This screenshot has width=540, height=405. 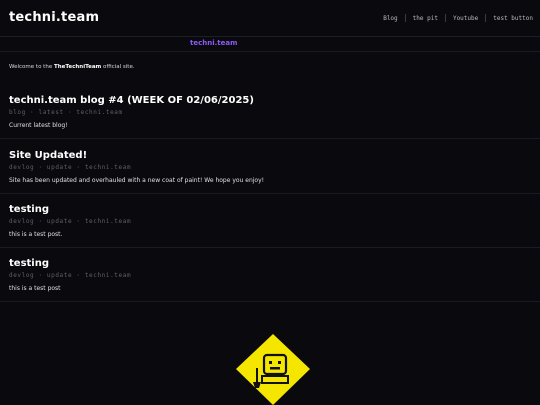 I want to click on sub-header: techni.team, so click(x=270, y=44).